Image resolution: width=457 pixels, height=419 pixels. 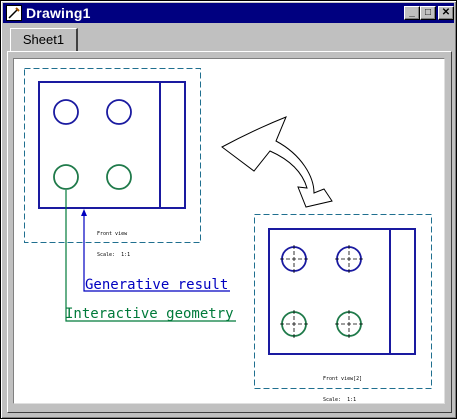 What do you see at coordinates (44, 39) in the screenshot?
I see `tab-sheet1: Sheet1` at bounding box center [44, 39].